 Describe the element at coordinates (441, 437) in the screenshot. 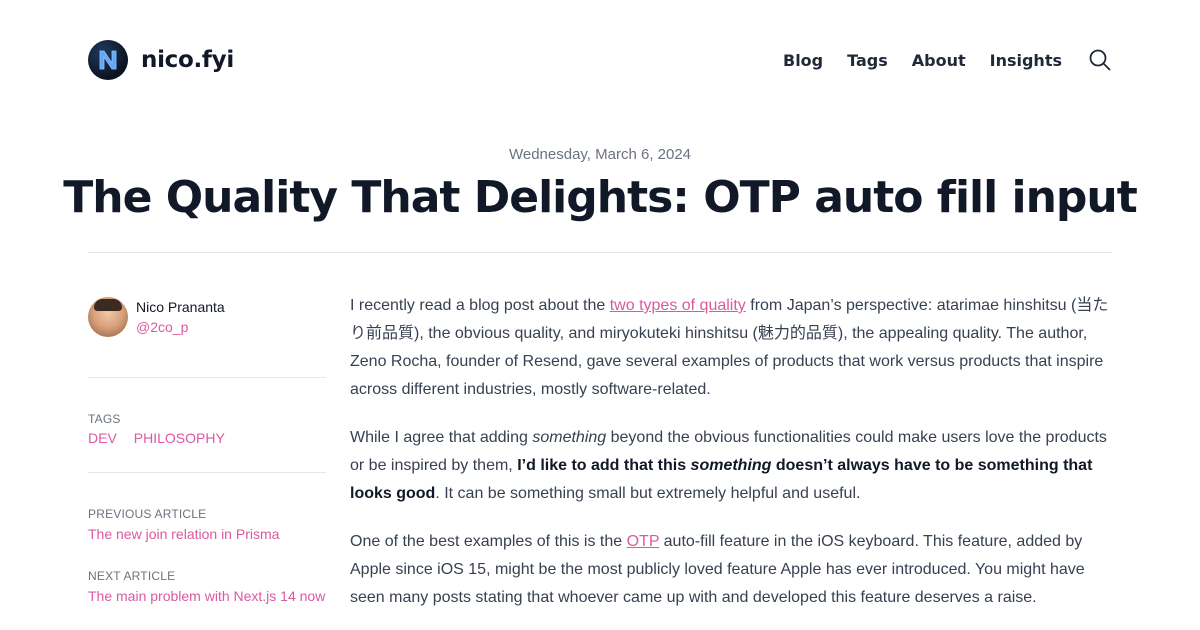

I see `p2-text-a: While I agree that adding` at that location.